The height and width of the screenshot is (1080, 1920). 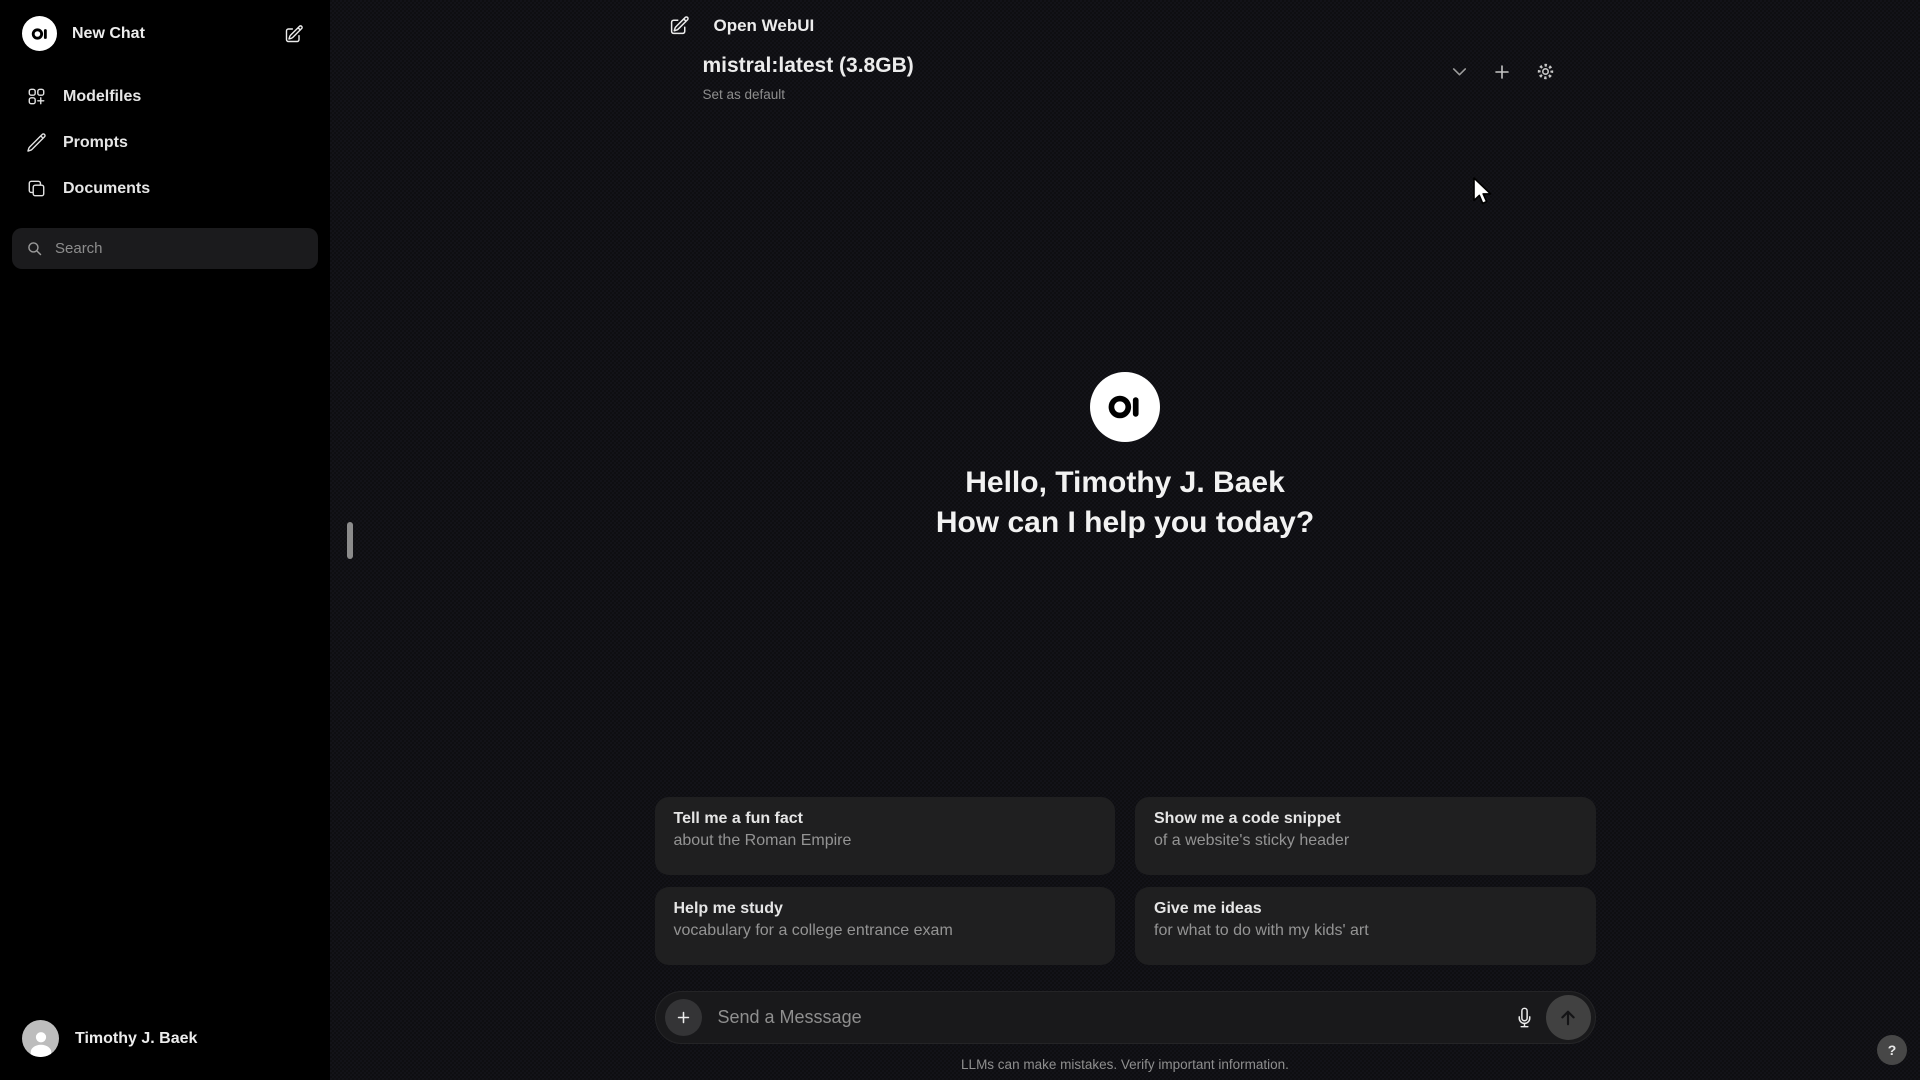 What do you see at coordinates (107, 188) in the screenshot?
I see `sidebar-item-label: Documents` at bounding box center [107, 188].